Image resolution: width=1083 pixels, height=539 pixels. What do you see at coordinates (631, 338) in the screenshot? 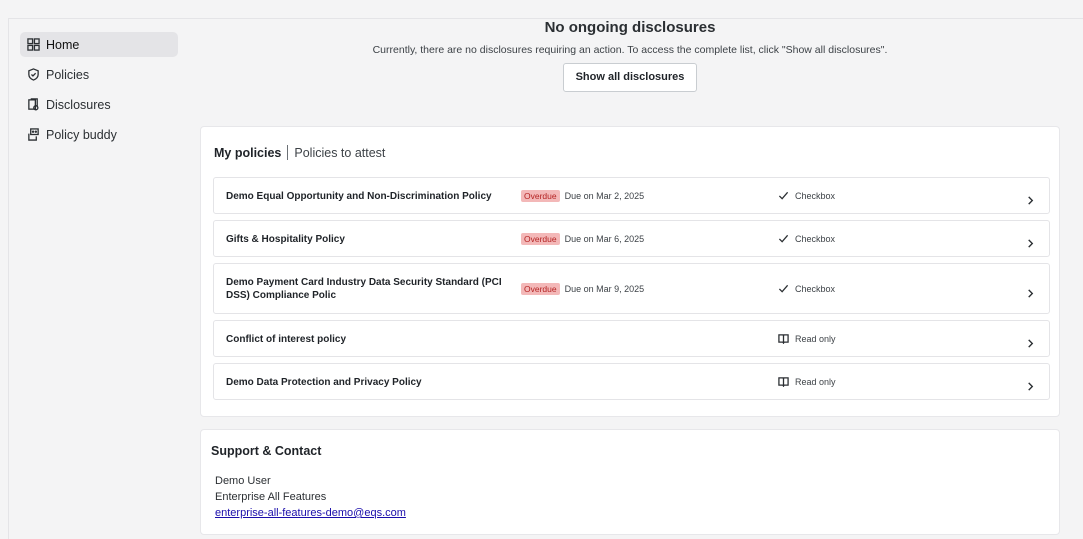
I see `policy-row: Conflict of interest policy Read only` at bounding box center [631, 338].